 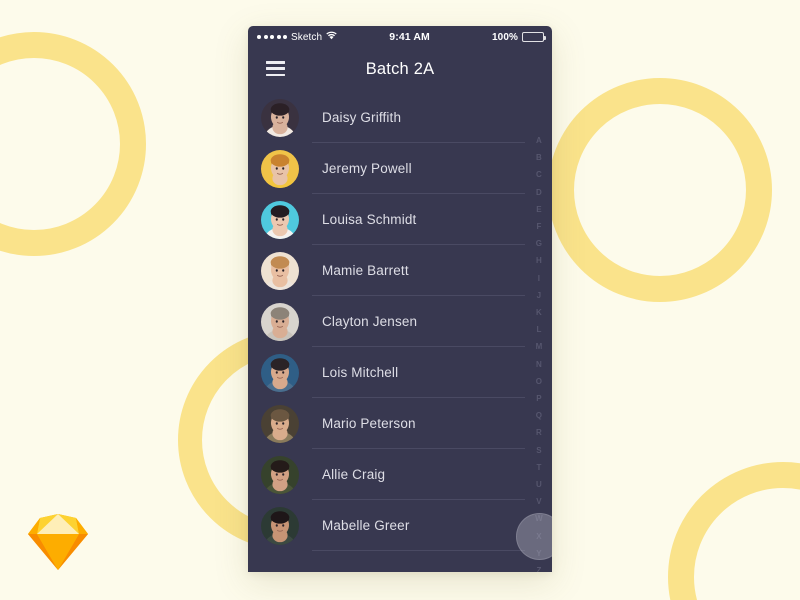 I want to click on decorative-ring-top-left, so click(x=73, y=144).